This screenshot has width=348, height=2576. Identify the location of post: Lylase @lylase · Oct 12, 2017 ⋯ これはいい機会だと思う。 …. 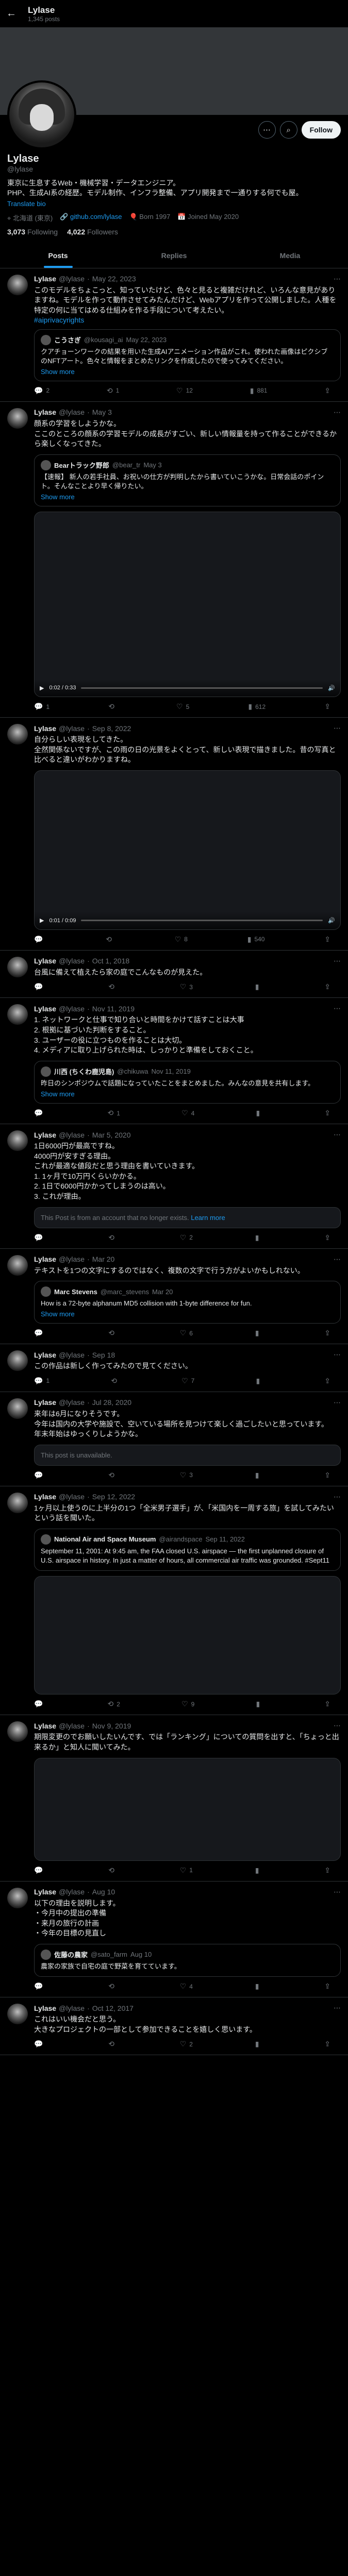
(174, 2026).